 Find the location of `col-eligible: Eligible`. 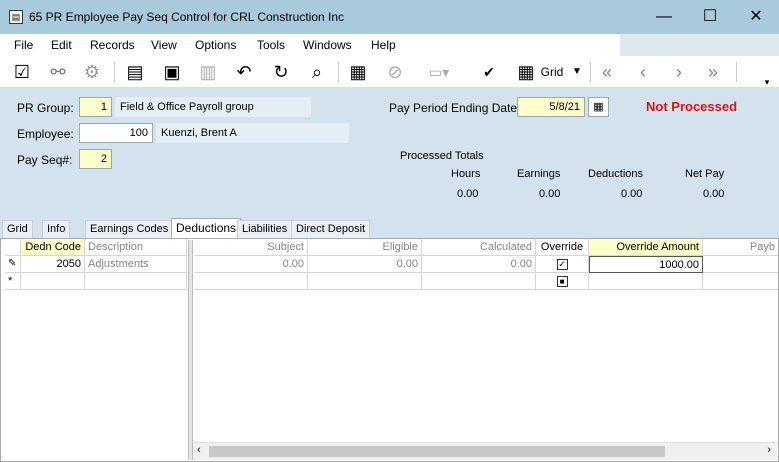

col-eligible: Eligible is located at coordinates (365, 247).